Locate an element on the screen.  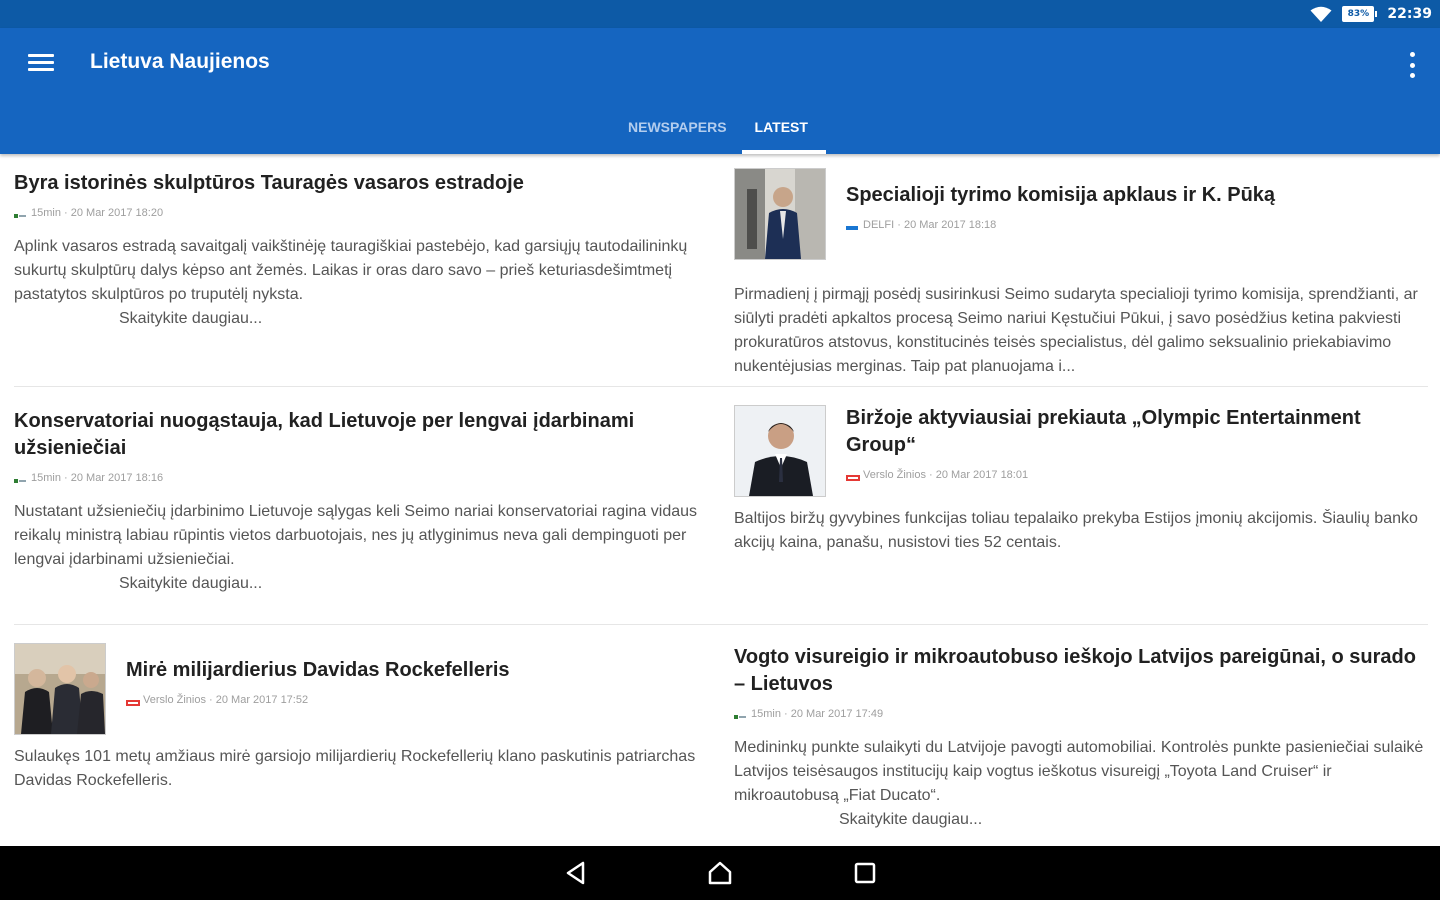
more-options-icon is located at coordinates (1412, 65).